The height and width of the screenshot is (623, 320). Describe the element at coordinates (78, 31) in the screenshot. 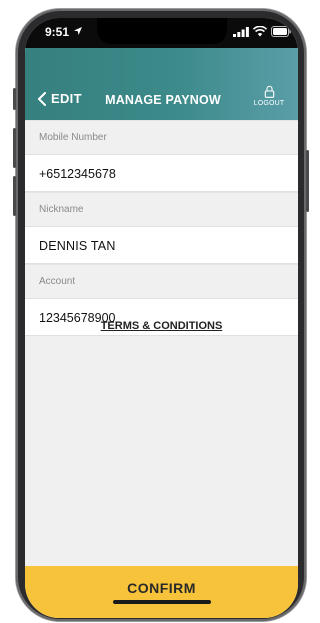

I see `location-arrow-icon` at that location.